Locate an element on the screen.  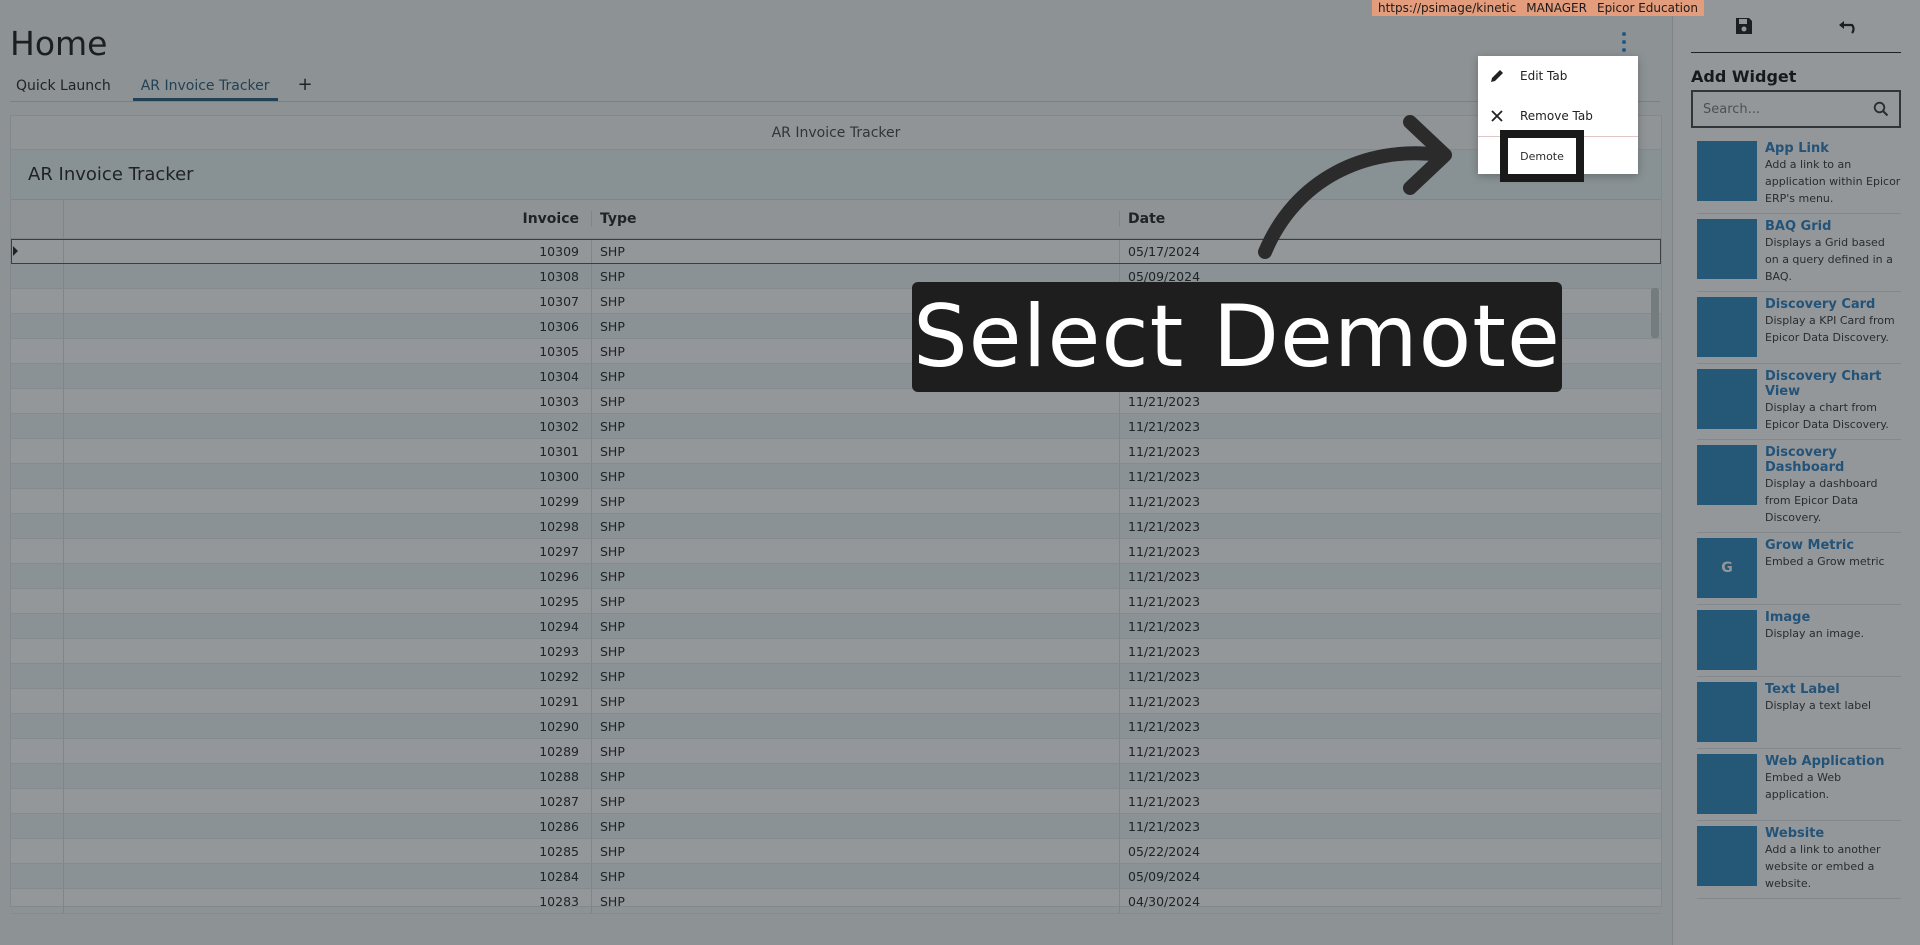
column-header-type: Type is located at coordinates (856, 219).